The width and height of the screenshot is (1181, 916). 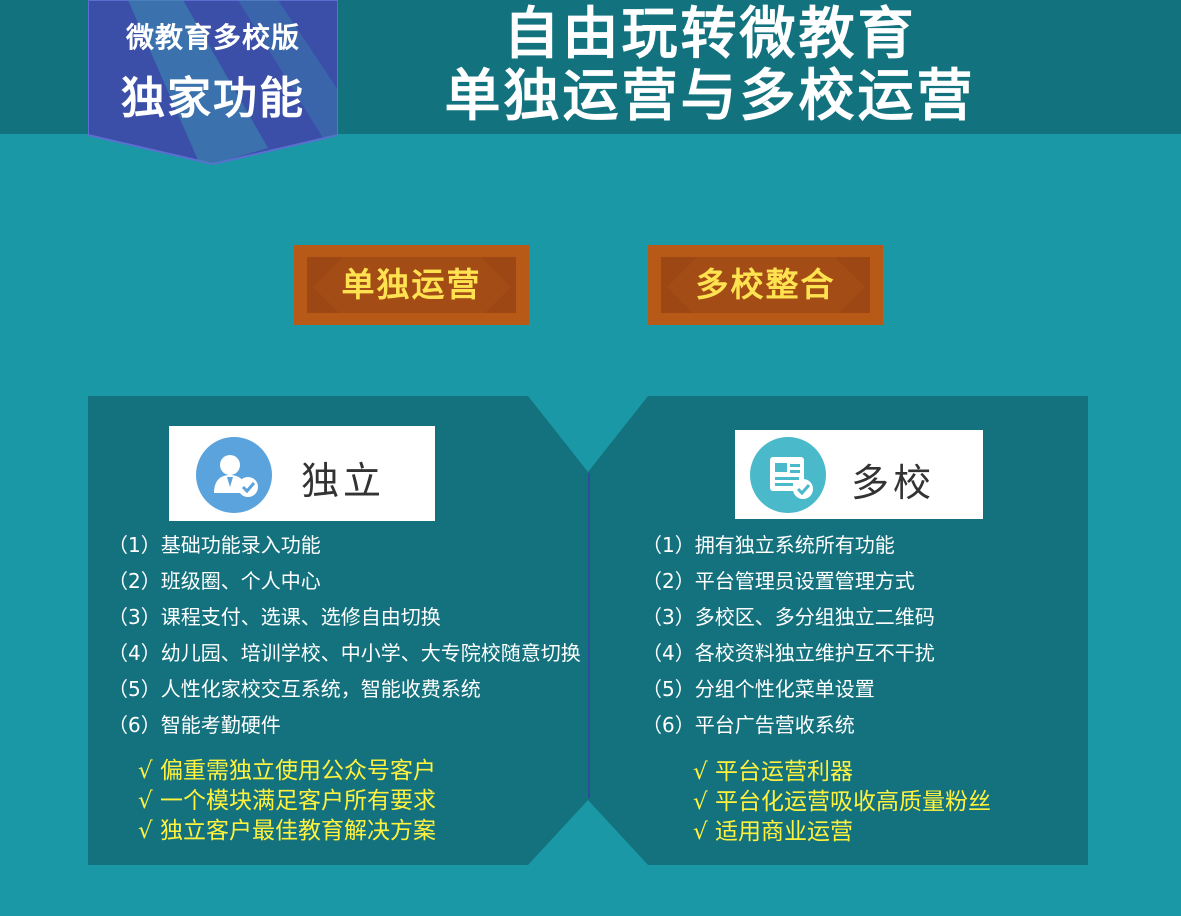 I want to click on list-item: （3）课程支付、选课、选修自由切换, so click(x=274, y=617).